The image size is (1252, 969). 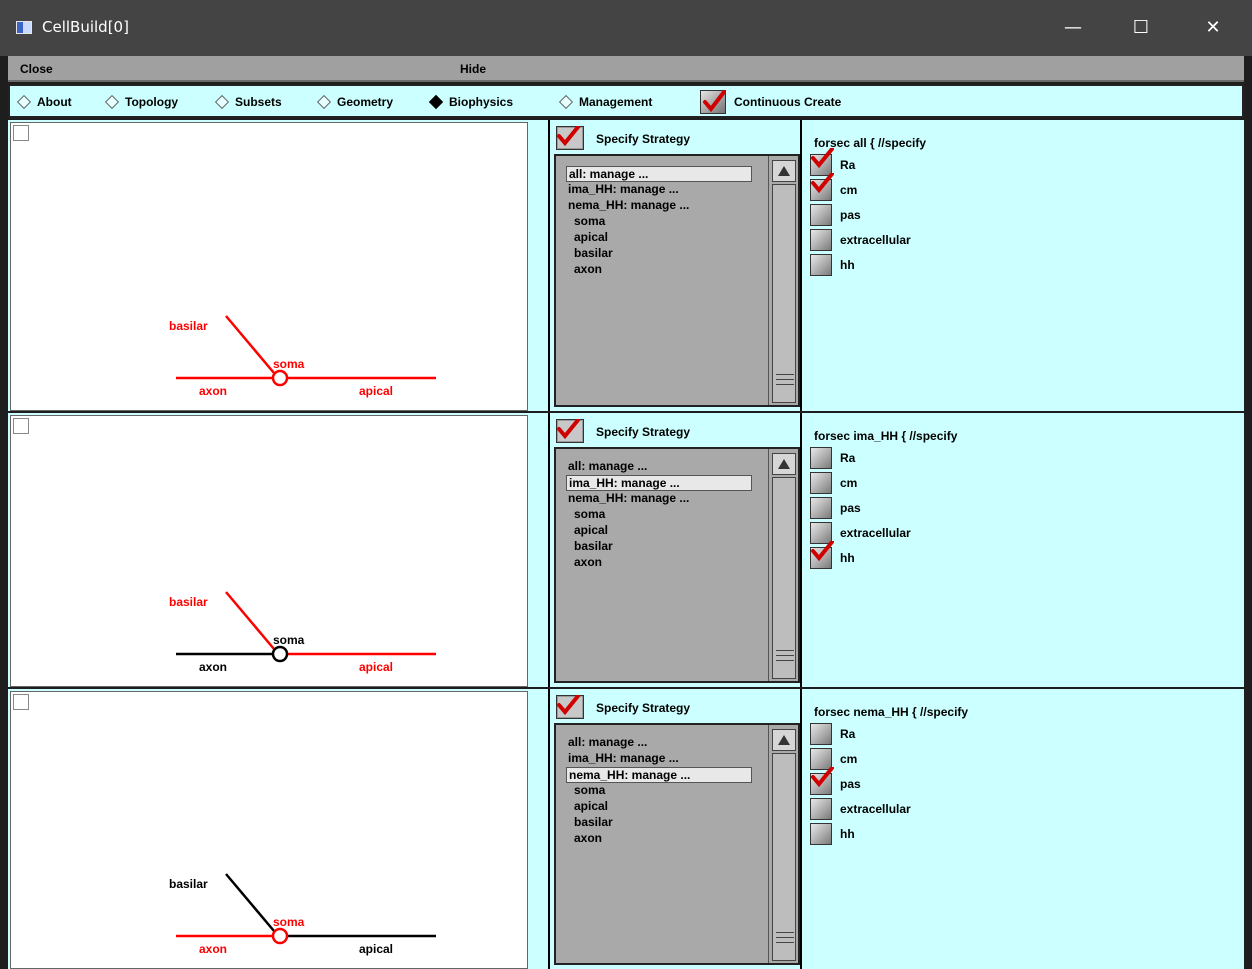 What do you see at coordinates (85, 27) in the screenshot?
I see `window-title: CellBuild[0]` at bounding box center [85, 27].